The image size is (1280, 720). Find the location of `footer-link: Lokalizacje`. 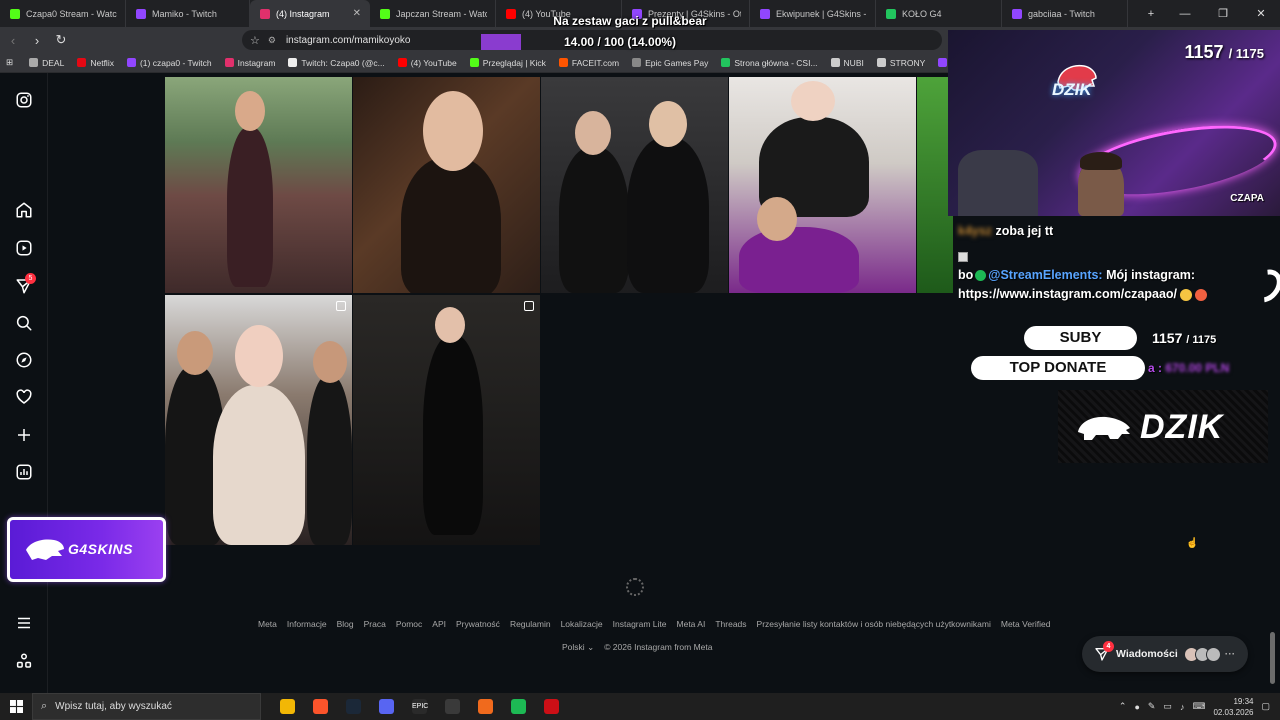

footer-link: Lokalizacje is located at coordinates (582, 624).